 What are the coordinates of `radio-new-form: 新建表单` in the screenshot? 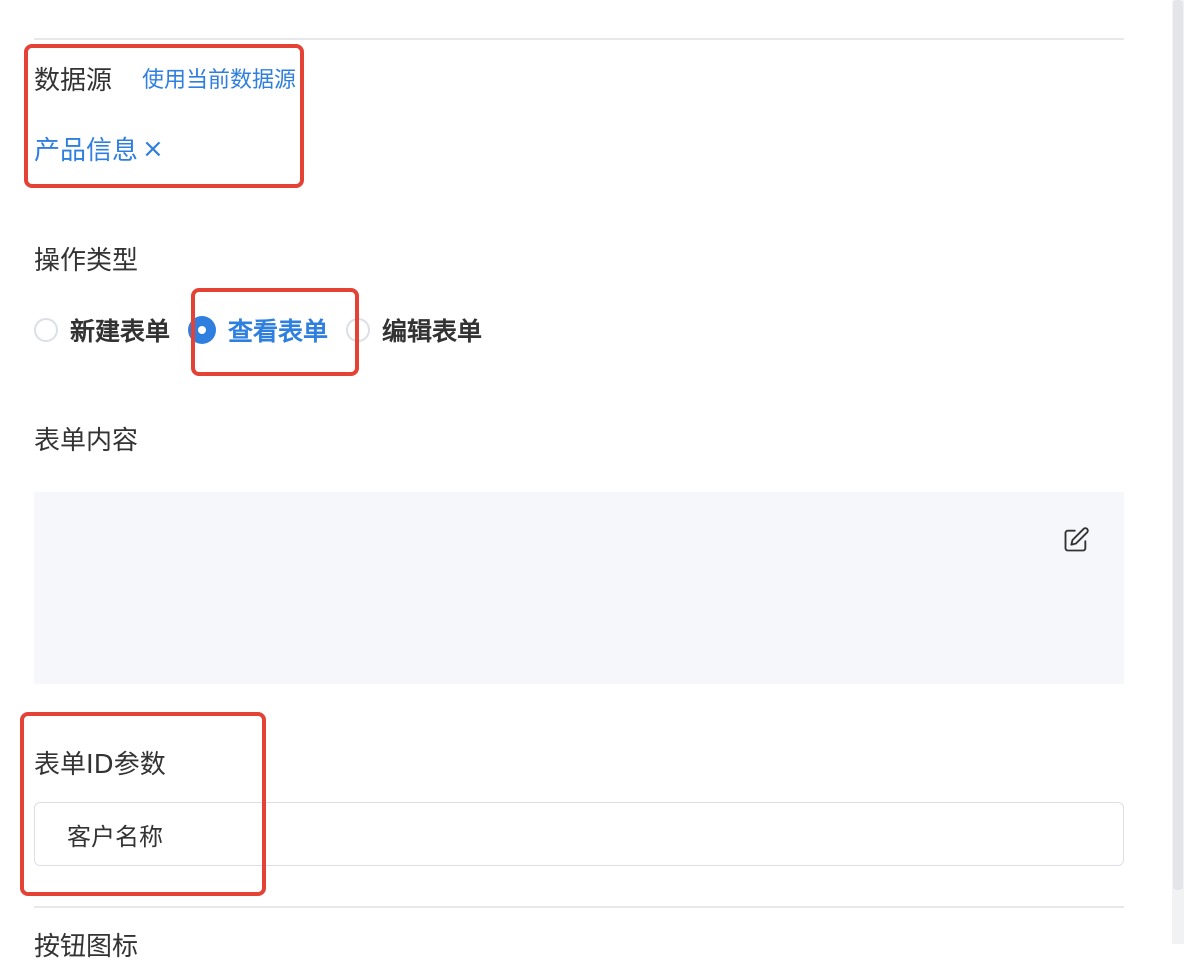 It's located at (102, 330).